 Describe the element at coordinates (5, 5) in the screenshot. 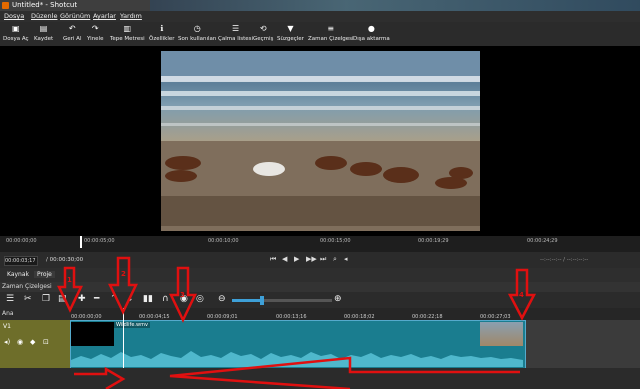

I see `shotcut-app-icon` at that location.